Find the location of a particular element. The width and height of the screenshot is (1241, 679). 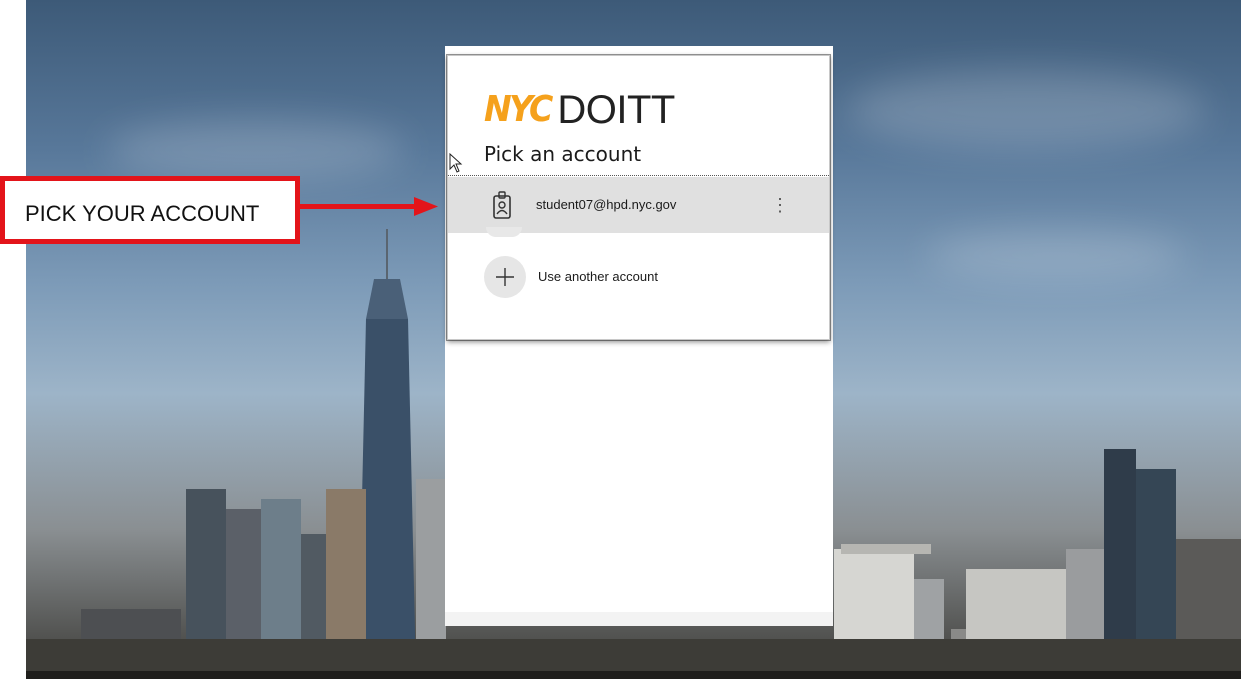

logo-nyc-text: NYC is located at coordinates (518, 109).